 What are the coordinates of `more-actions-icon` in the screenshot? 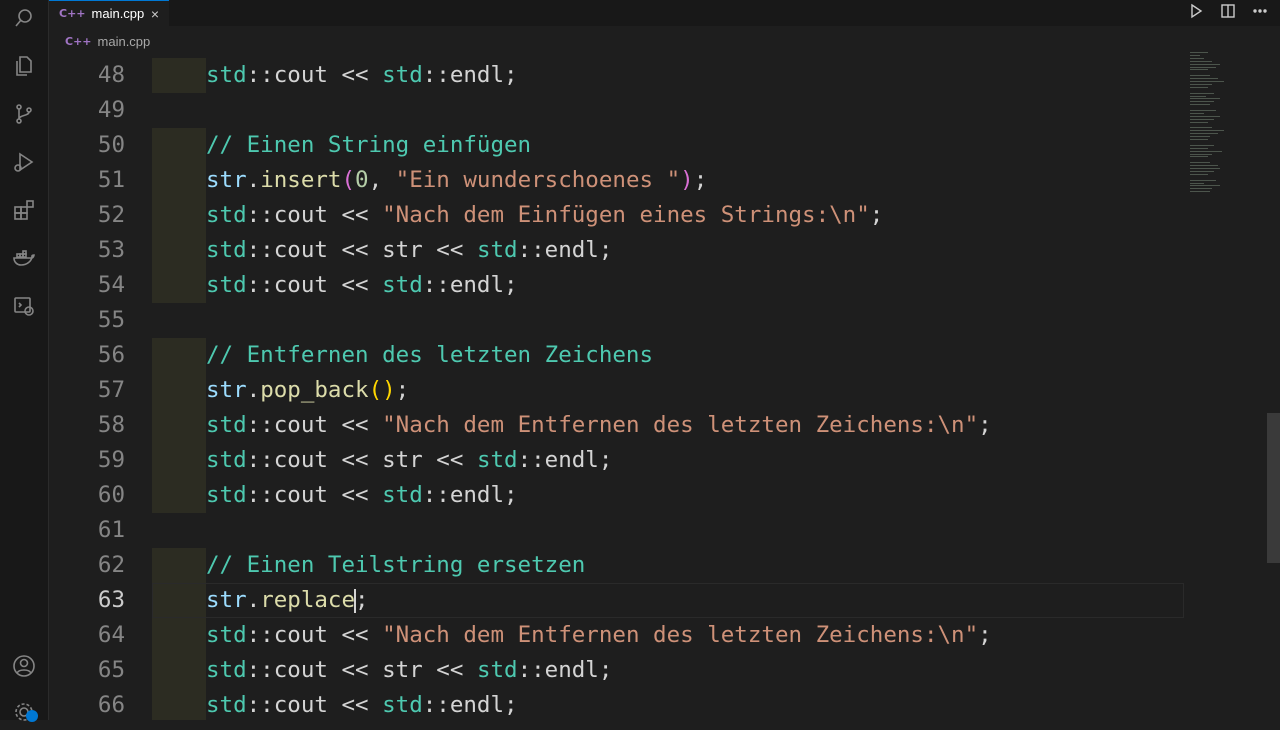 It's located at (1260, 11).